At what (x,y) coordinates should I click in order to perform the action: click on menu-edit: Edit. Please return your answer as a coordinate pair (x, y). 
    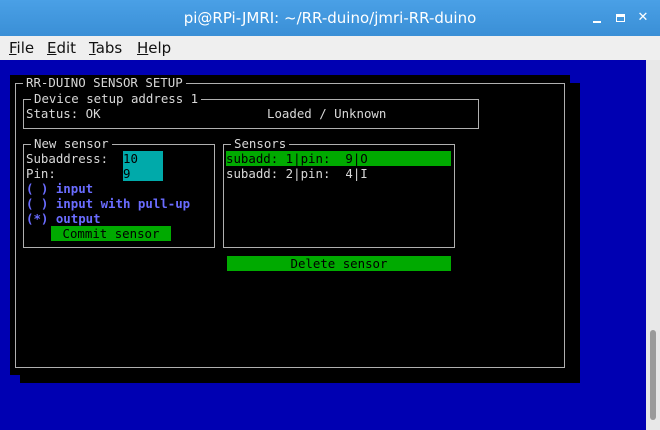
    Looking at the image, I should click on (61, 48).